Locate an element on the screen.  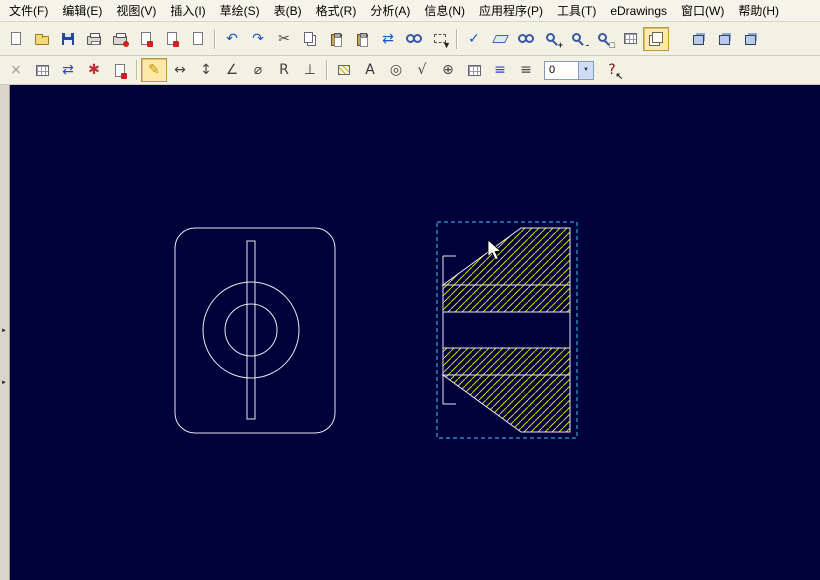
send-mail-button is located at coordinates (172, 39).